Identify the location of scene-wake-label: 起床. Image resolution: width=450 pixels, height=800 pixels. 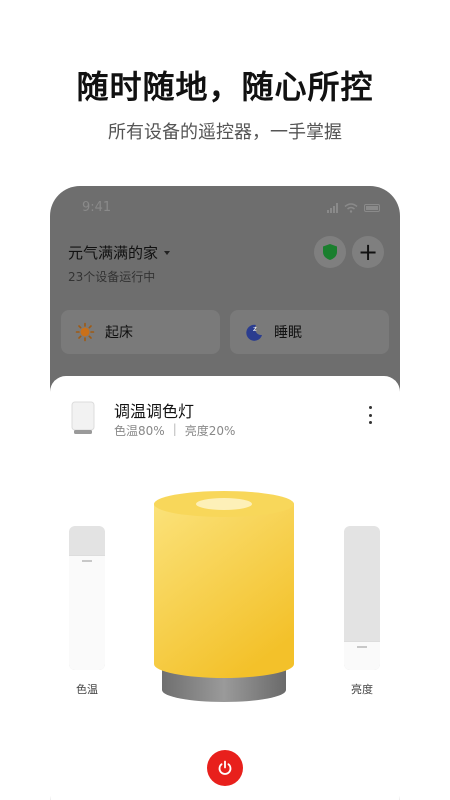
(119, 333).